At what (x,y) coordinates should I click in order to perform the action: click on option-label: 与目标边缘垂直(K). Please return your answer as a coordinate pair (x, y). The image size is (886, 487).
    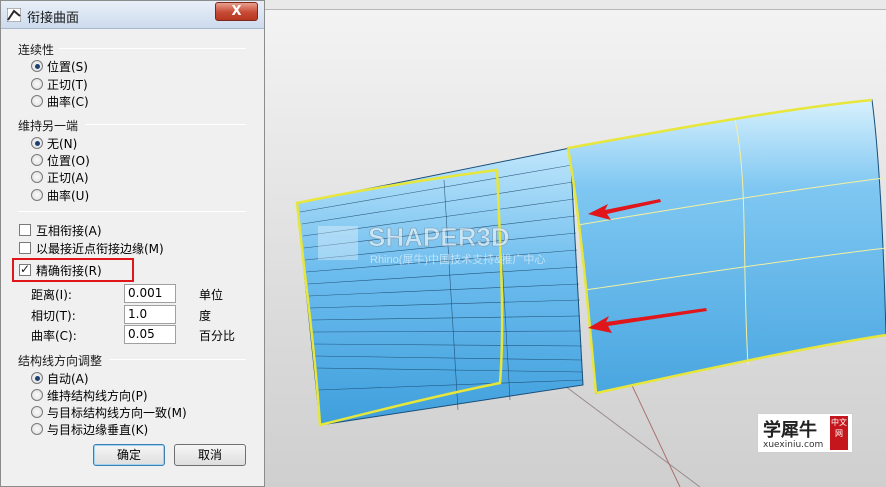
    Looking at the image, I should click on (98, 429).